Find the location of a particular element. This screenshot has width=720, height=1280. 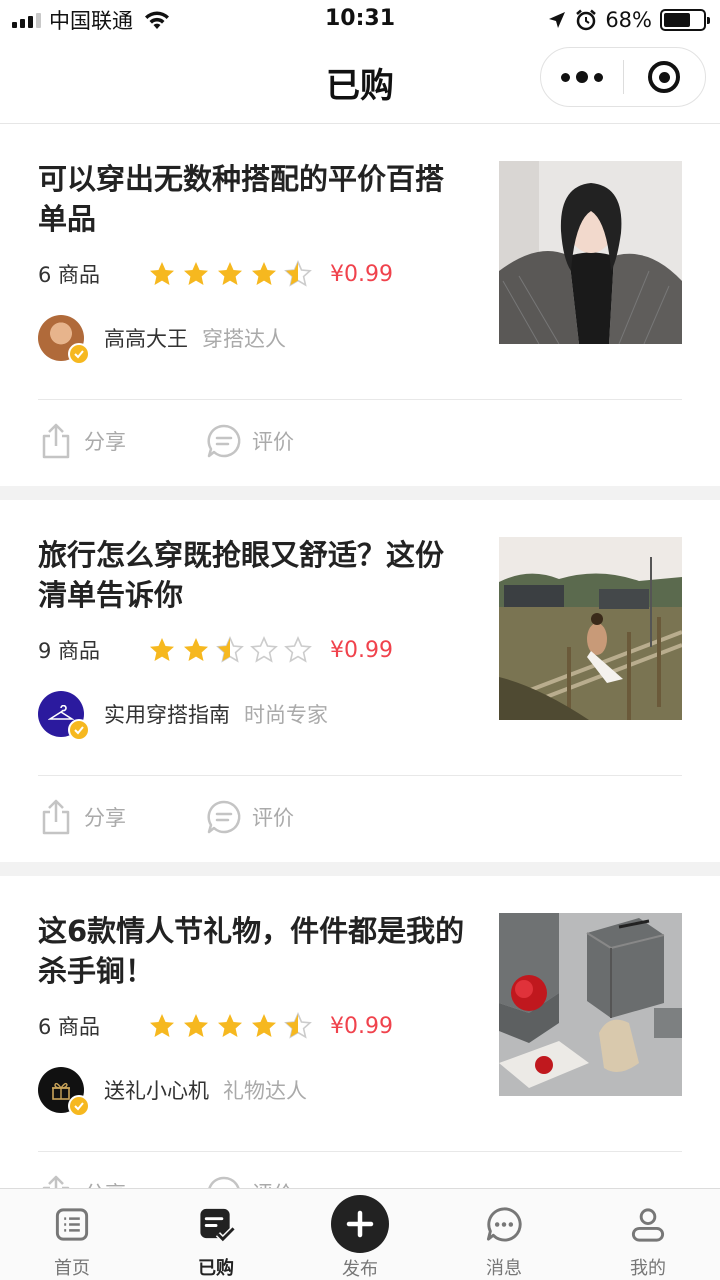

tab-label: 发布 is located at coordinates (360, 1269).